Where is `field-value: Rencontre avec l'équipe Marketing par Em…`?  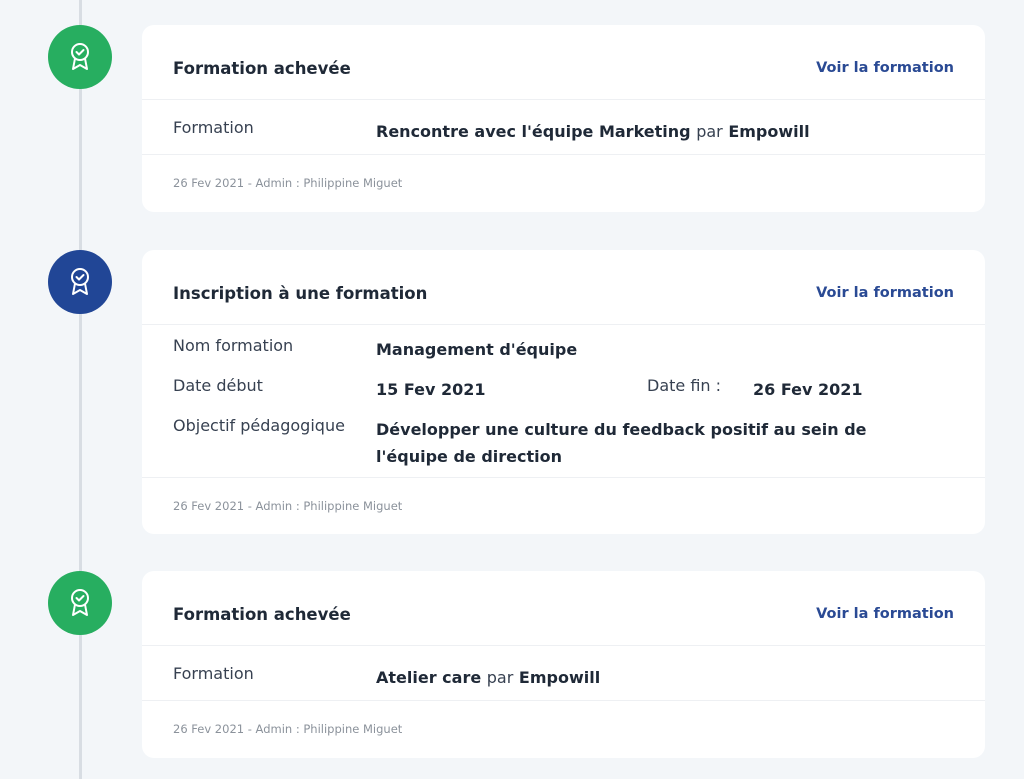
field-value: Rencontre avec l'équipe Marketing par Em… is located at coordinates (593, 131).